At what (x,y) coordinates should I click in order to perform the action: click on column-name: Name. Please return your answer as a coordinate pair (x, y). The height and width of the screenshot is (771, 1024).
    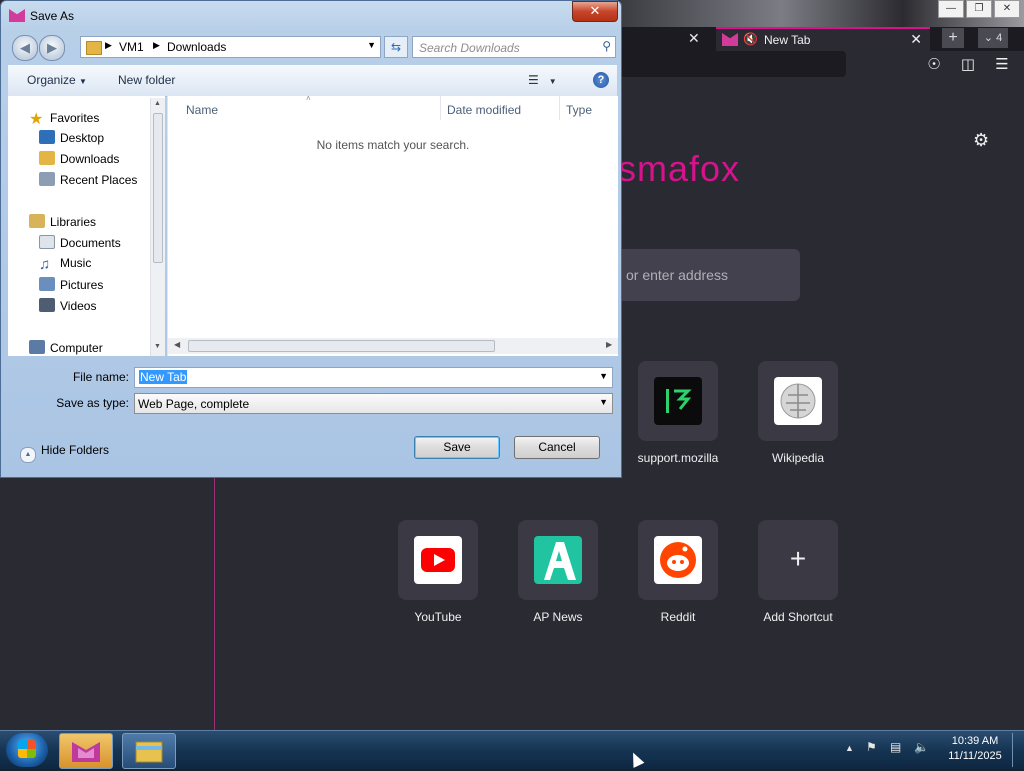
    Looking at the image, I should click on (202, 110).